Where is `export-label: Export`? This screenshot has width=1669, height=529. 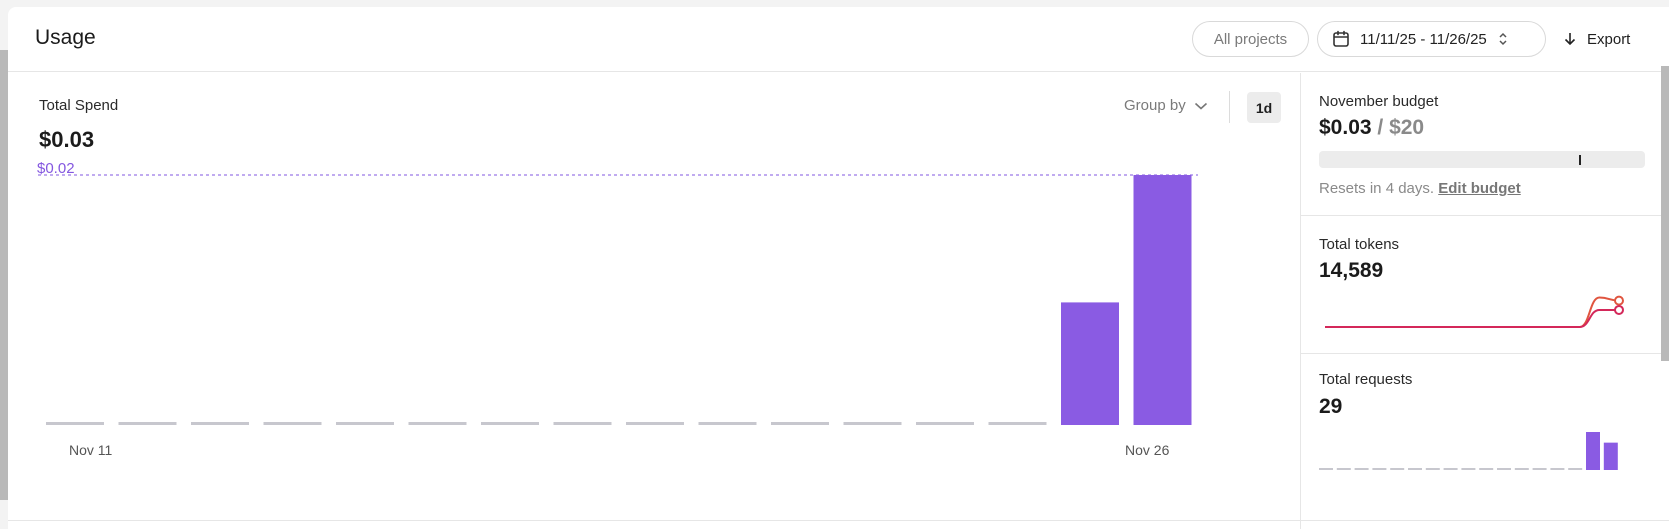
export-label: Export is located at coordinates (1609, 39).